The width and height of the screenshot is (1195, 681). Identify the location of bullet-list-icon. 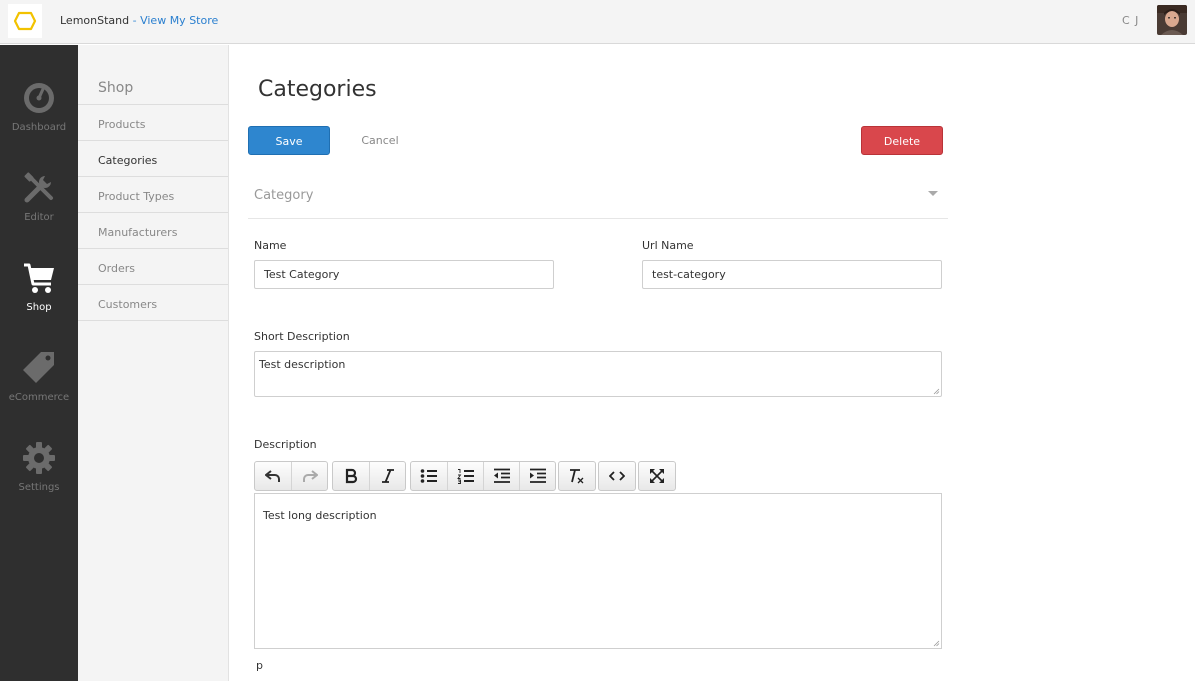
(428, 476).